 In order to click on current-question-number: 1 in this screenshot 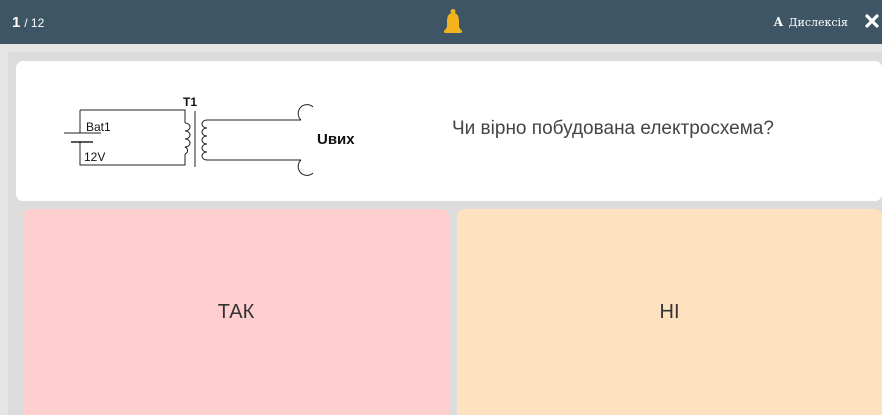, I will do `click(16, 22)`.